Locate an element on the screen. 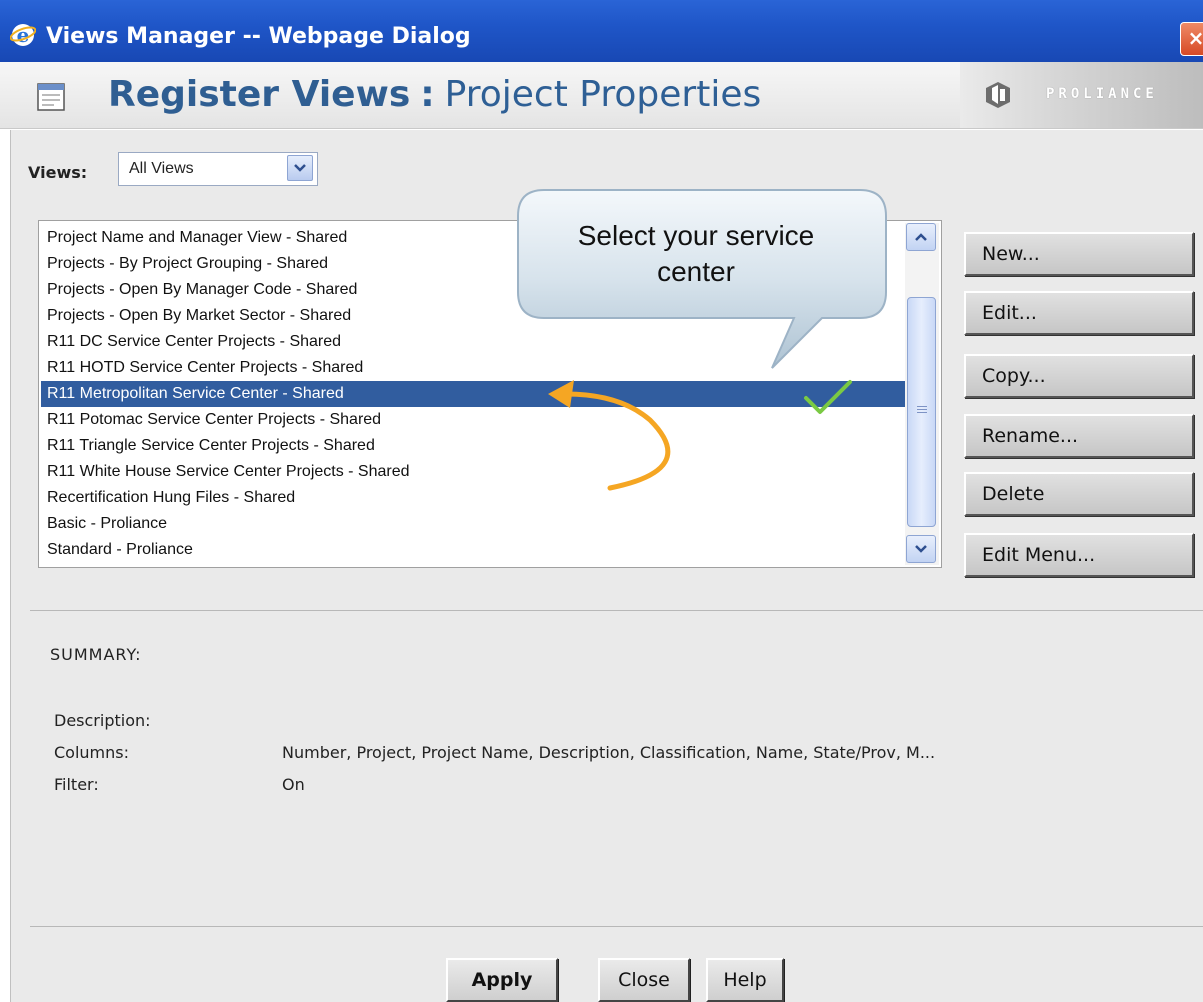 The width and height of the screenshot is (1203, 1002). scroll-grip is located at coordinates (922, 406).